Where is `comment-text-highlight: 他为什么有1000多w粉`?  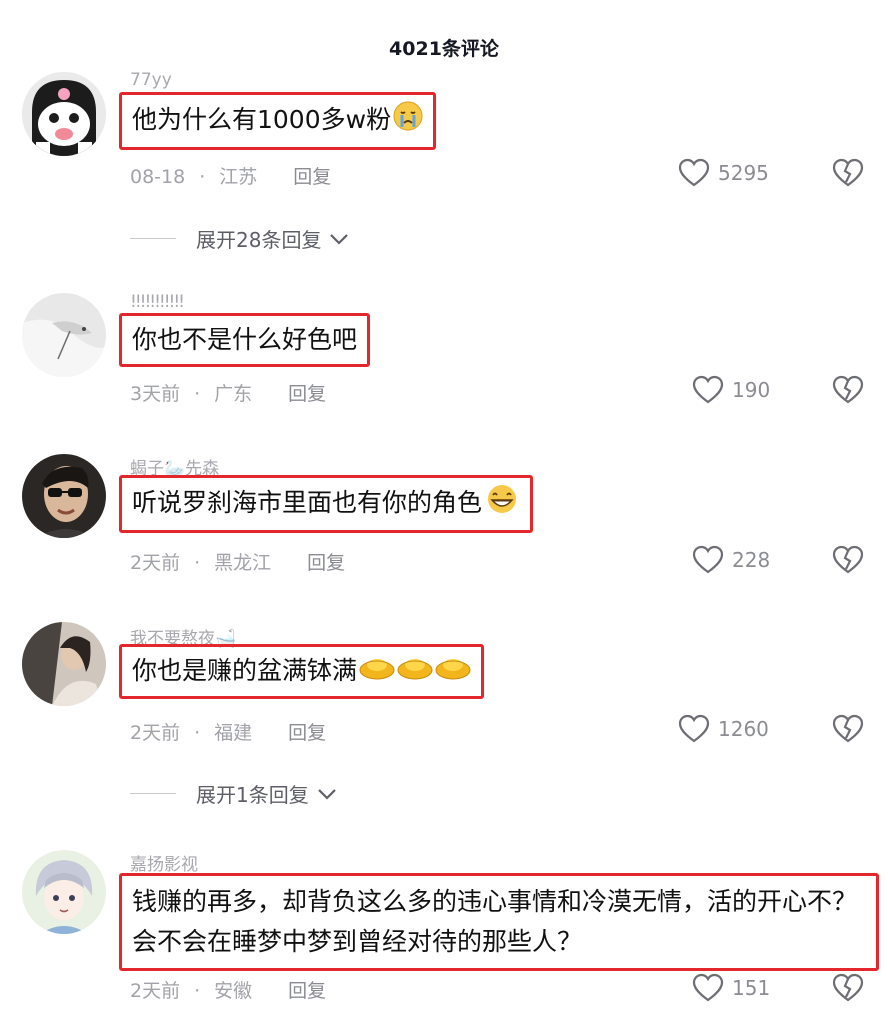
comment-text-highlight: 他为什么有1000多w粉 is located at coordinates (278, 121).